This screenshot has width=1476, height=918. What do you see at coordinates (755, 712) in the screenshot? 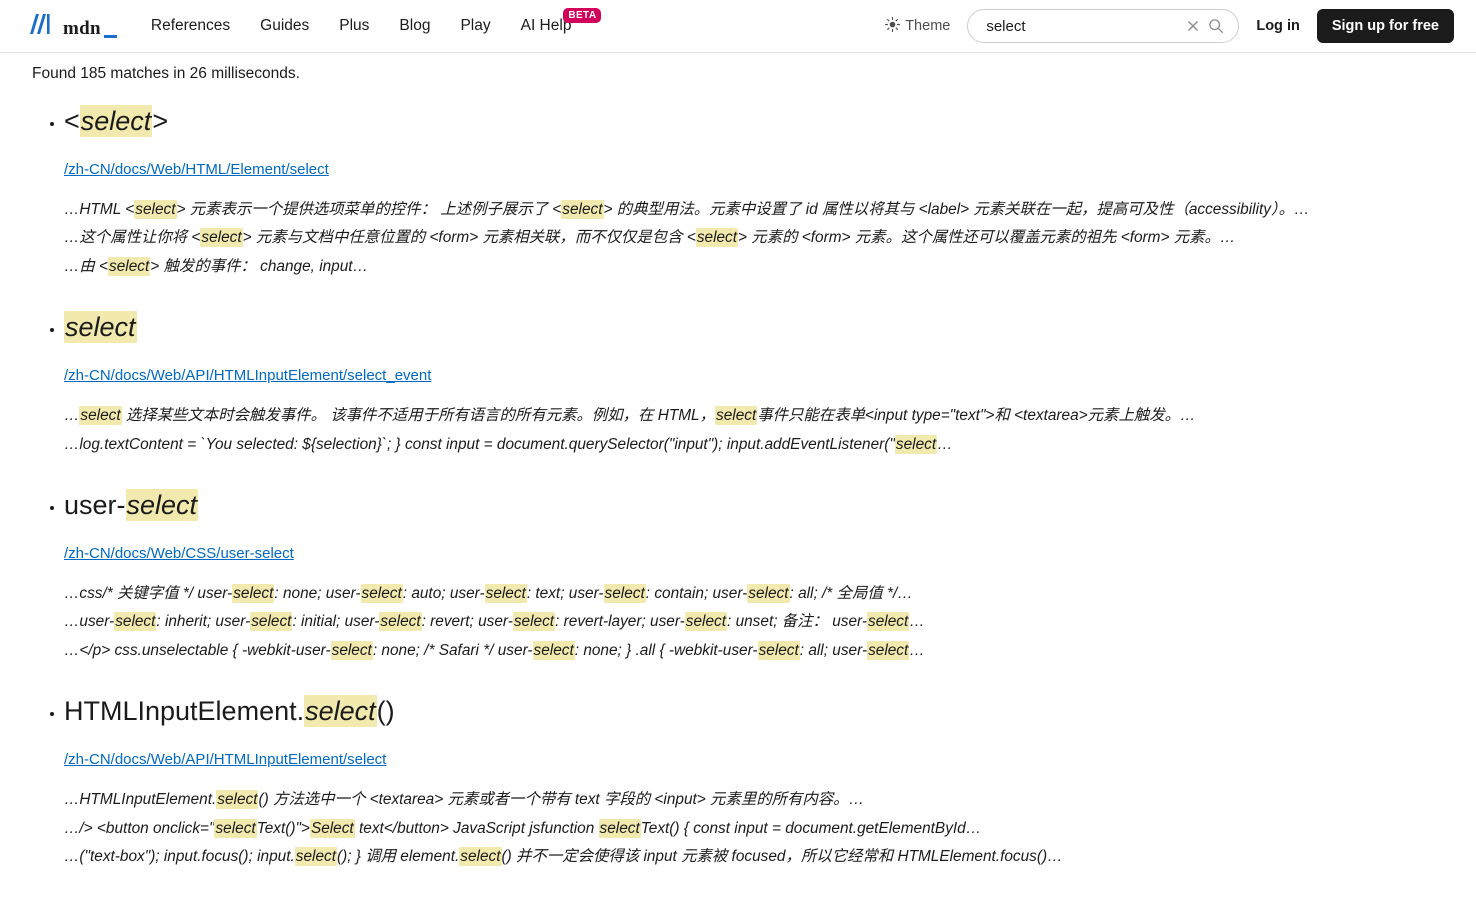
I see `result-title: HTMLInputElement.select()` at bounding box center [755, 712].